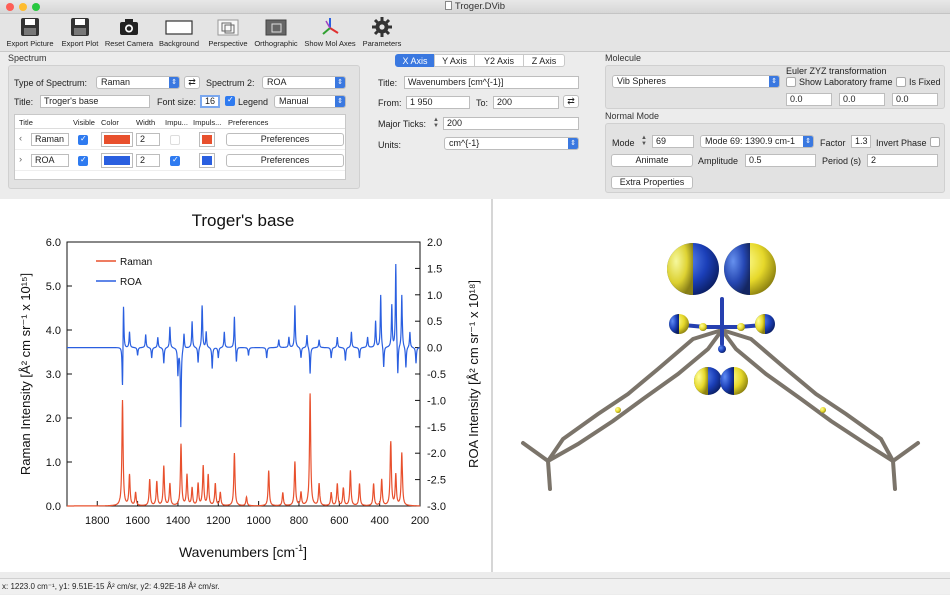 Image resolution: width=950 pixels, height=595 pixels. I want to click on swap-range-button: ⇄, so click(571, 101).